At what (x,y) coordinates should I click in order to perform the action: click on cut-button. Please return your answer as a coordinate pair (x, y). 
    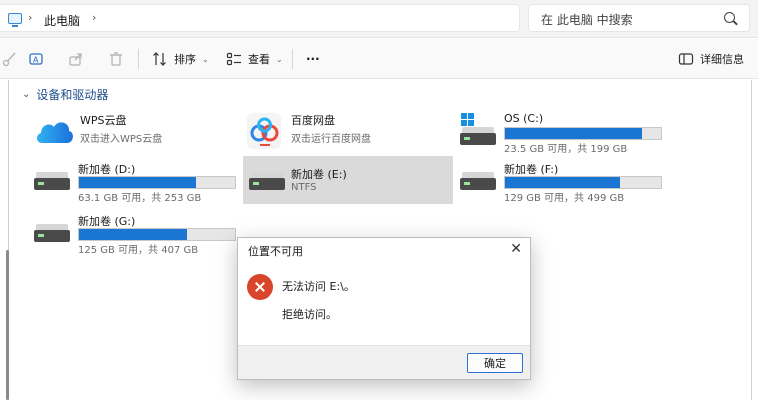
    Looking at the image, I should click on (10, 59).